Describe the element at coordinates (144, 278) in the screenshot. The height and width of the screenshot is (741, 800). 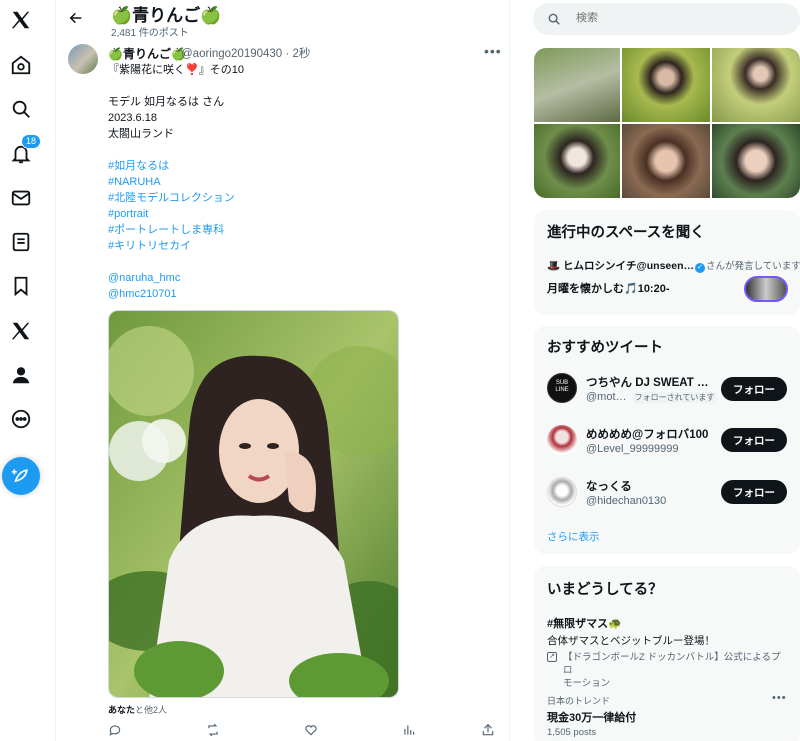
I see `tweet-link: @naruha_hmc` at that location.